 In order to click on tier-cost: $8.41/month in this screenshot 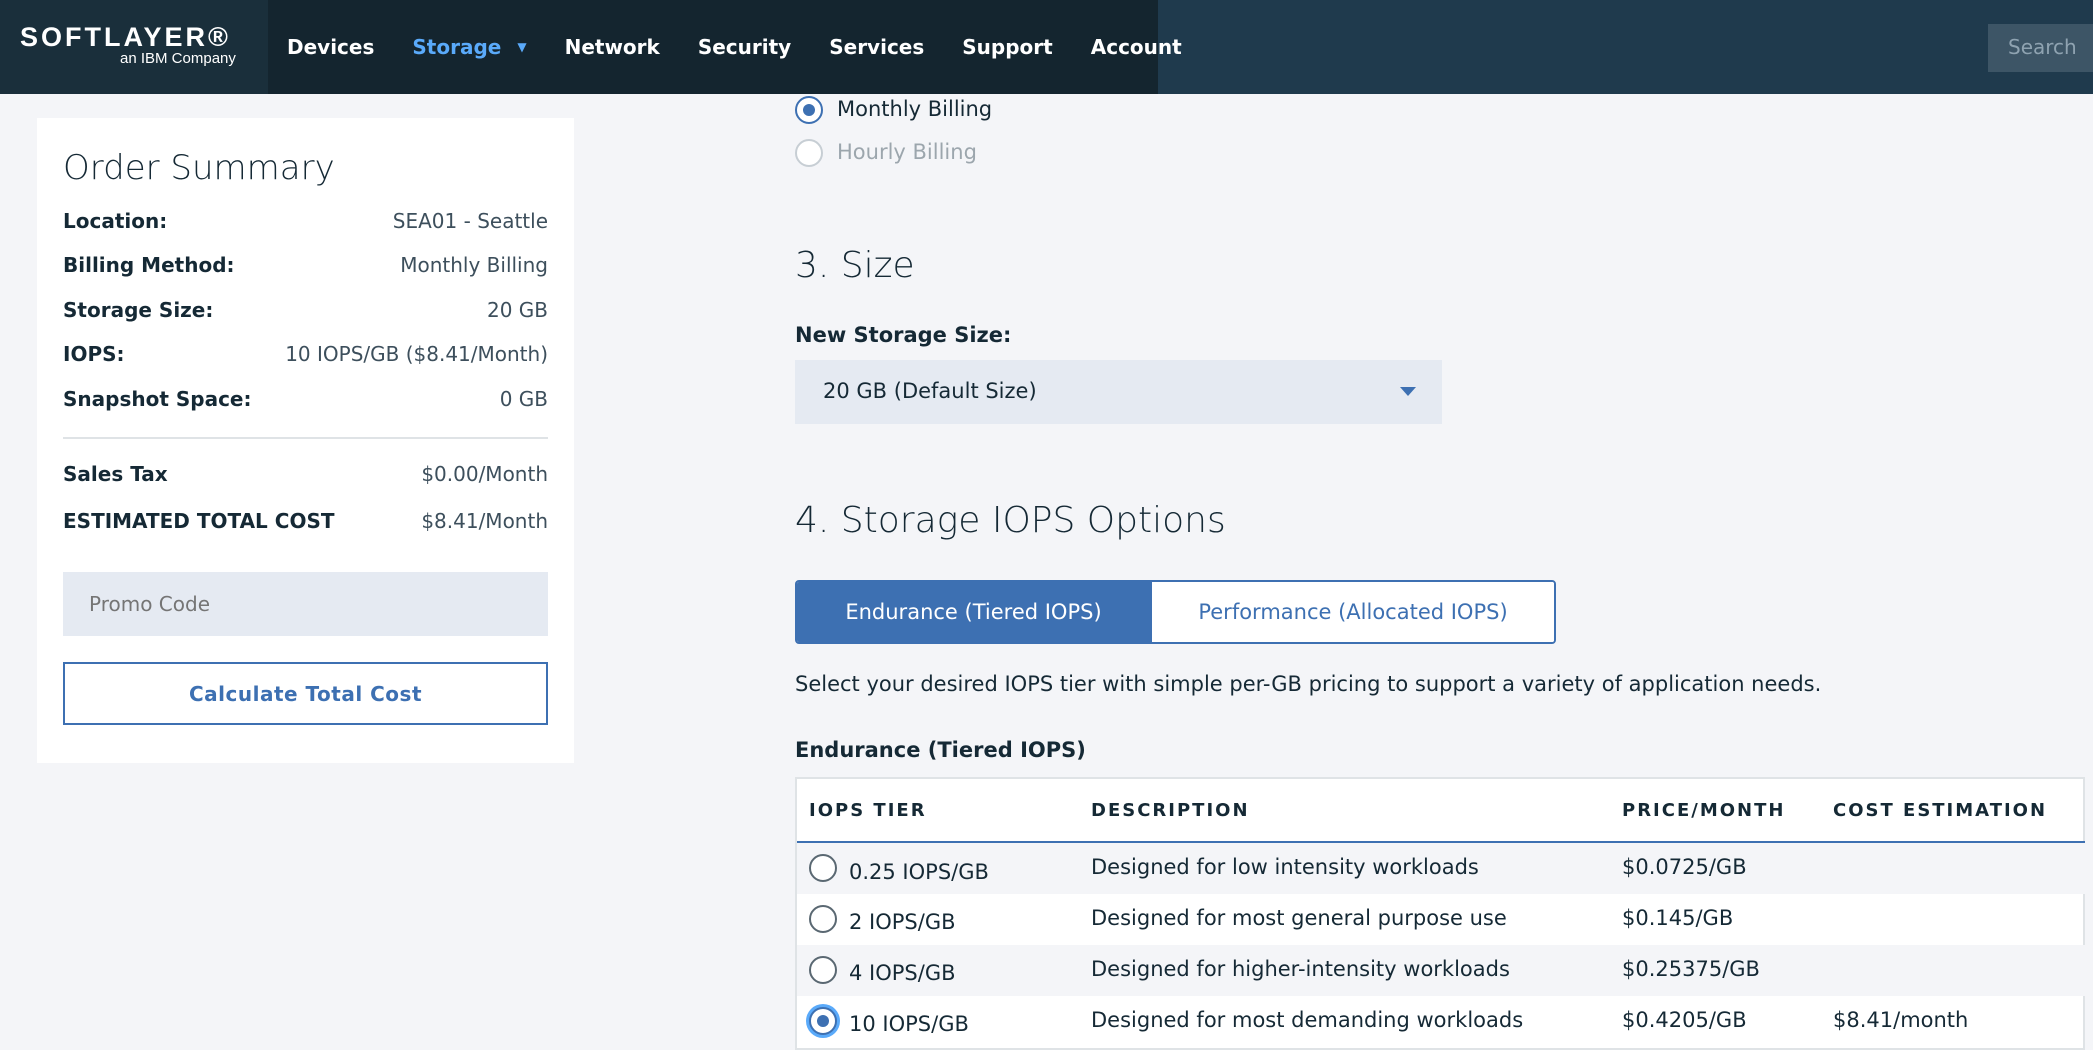, I will do `click(1901, 1020)`.